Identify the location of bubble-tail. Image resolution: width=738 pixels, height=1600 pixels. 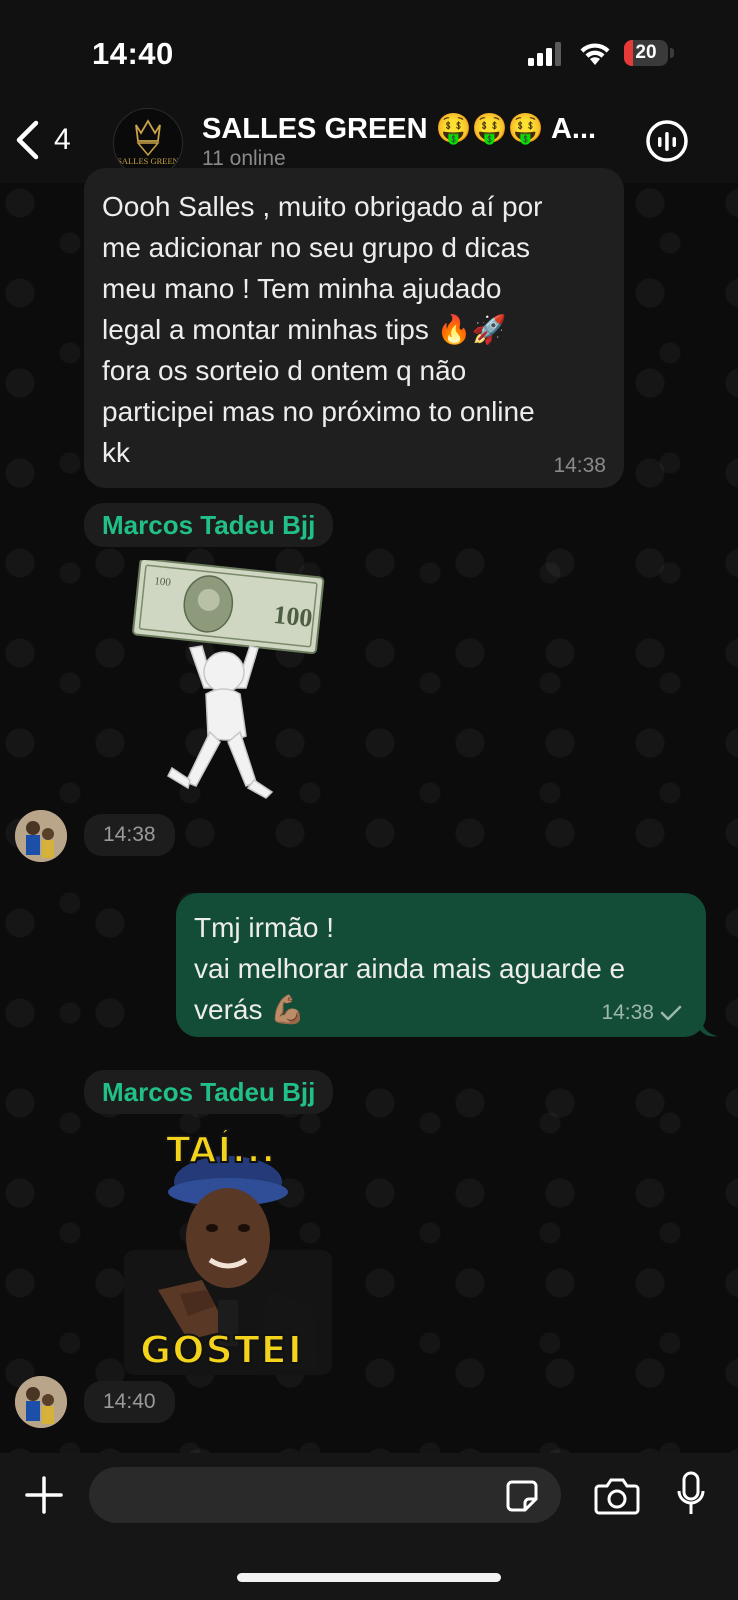
(709, 1027).